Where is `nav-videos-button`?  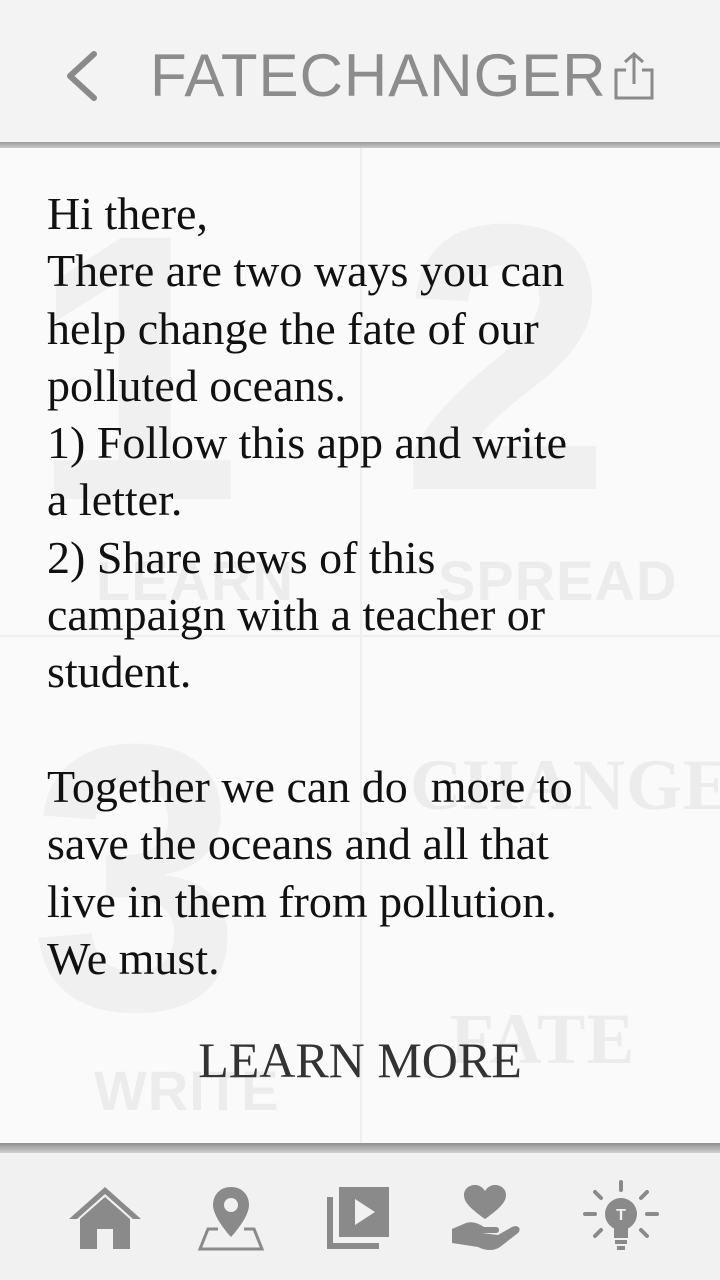 nav-videos-button is located at coordinates (358, 1218).